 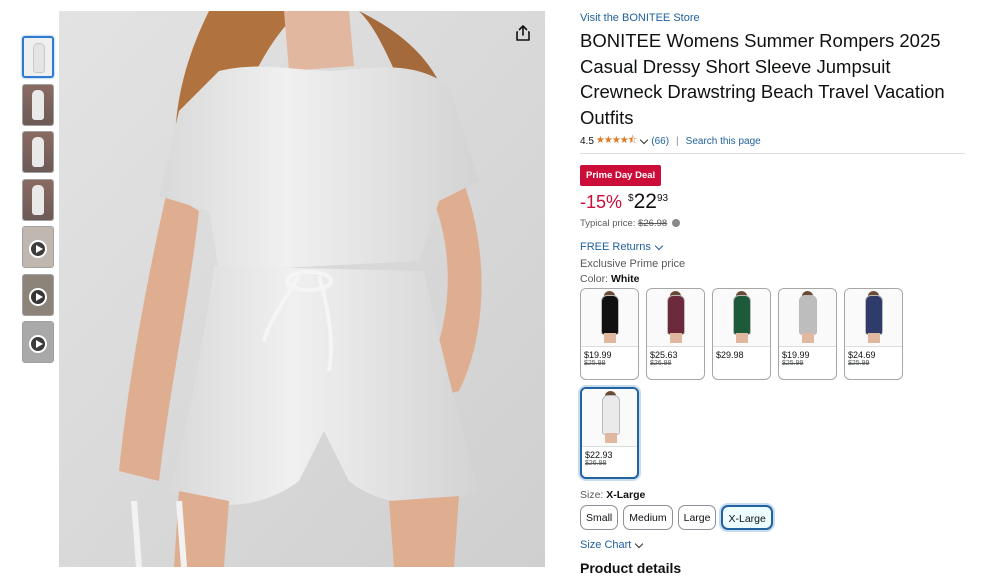 I want to click on size-chart-link: Size Chart, so click(x=773, y=545).